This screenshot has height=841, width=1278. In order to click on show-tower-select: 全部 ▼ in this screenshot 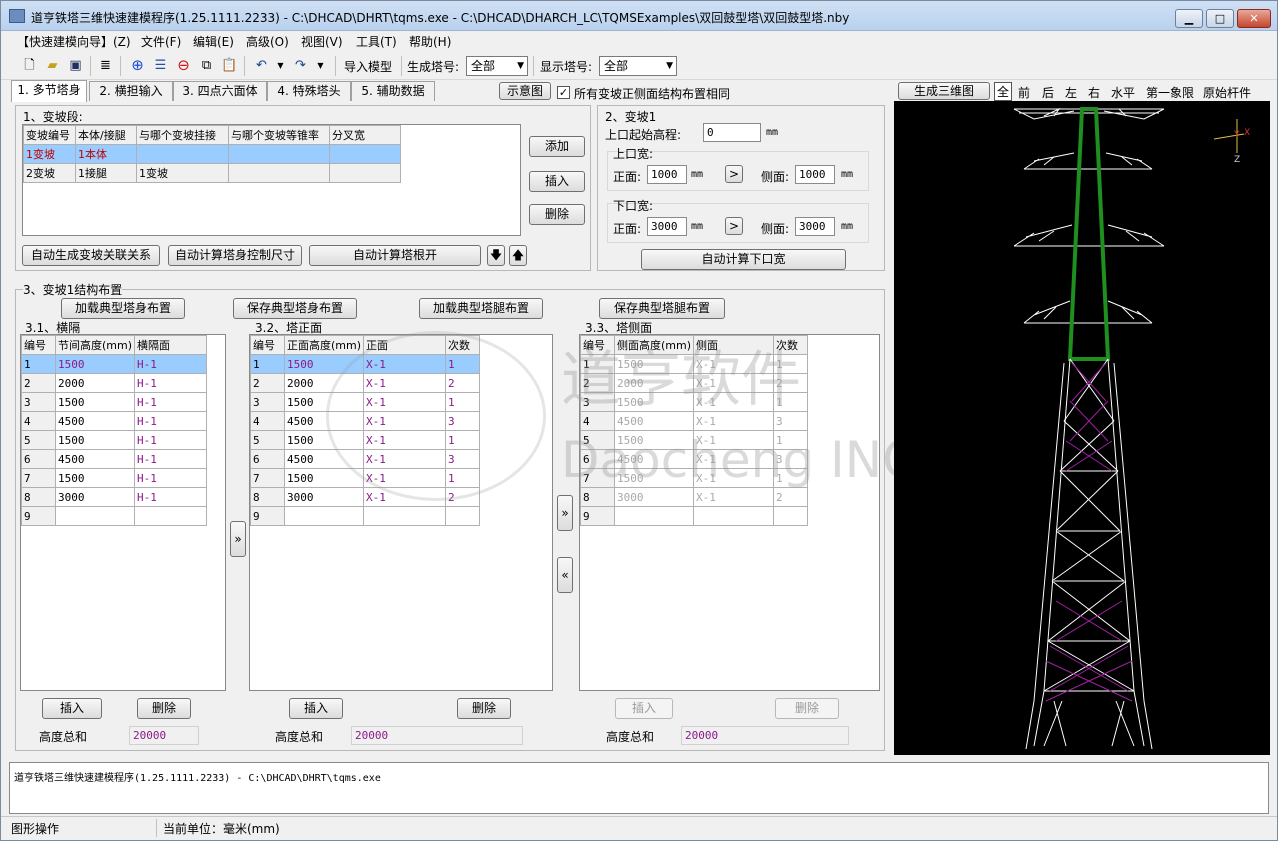, I will do `click(638, 66)`.